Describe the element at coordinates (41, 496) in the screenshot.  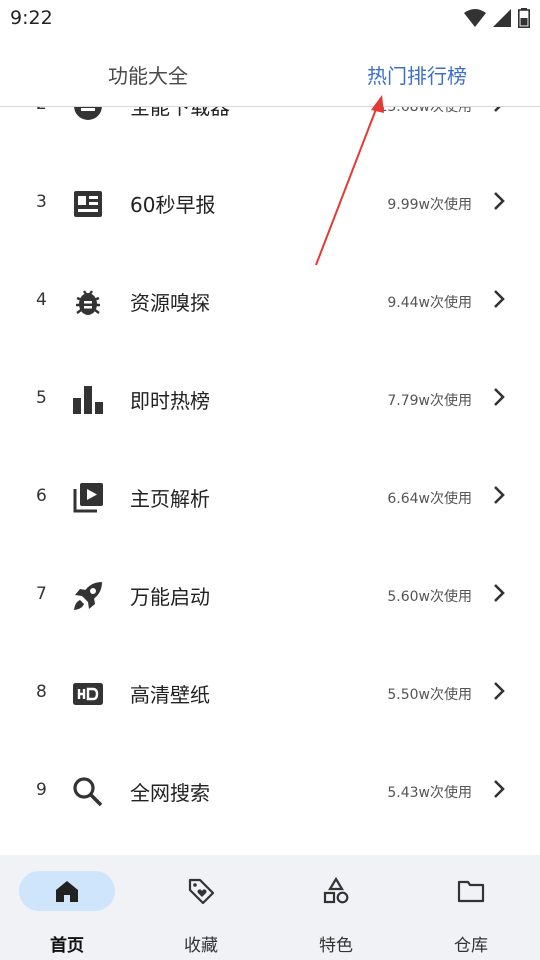
I see `rank-number: 6` at that location.